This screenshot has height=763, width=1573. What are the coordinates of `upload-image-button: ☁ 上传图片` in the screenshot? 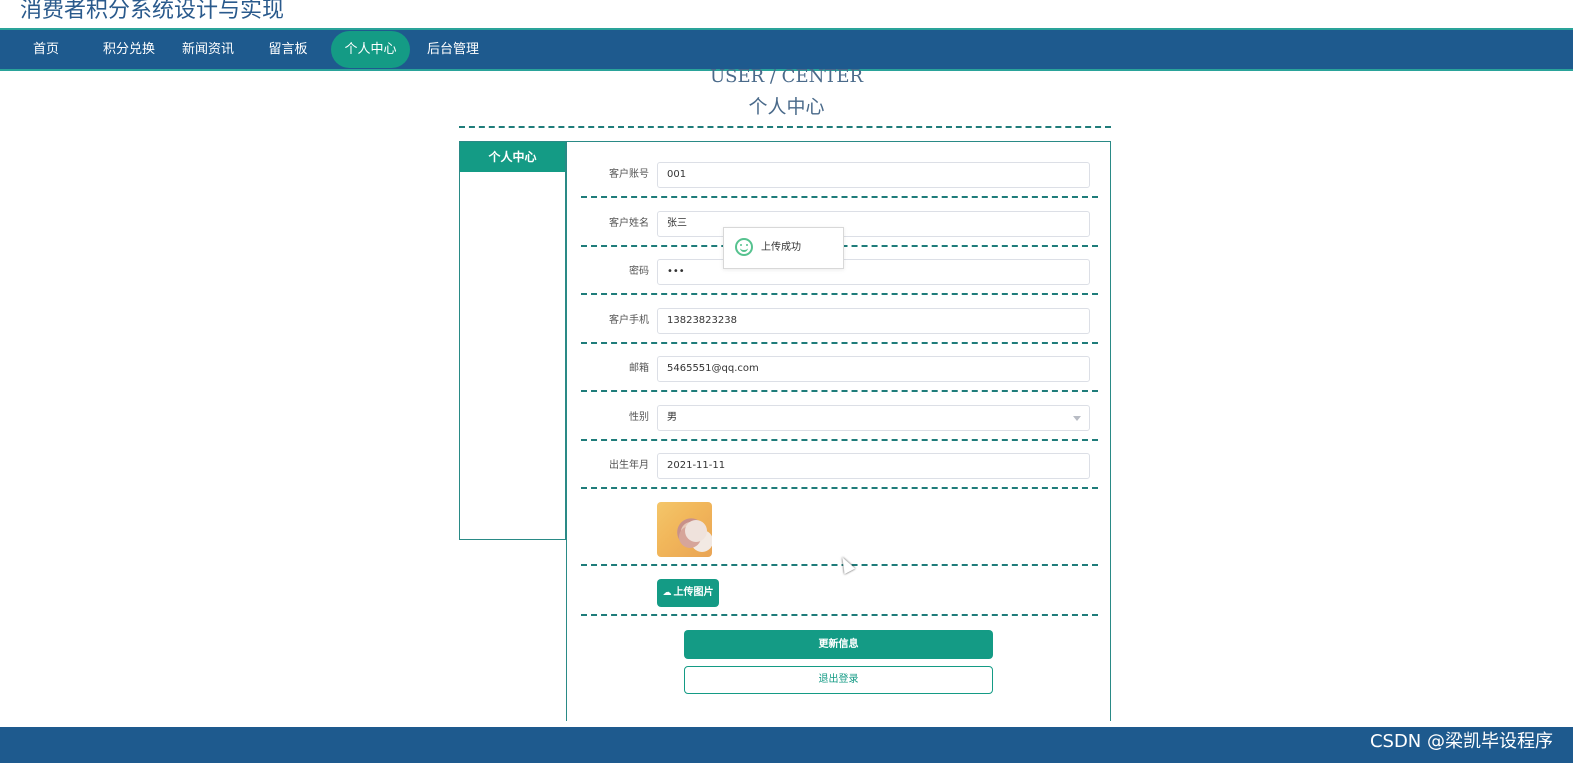 It's located at (688, 593).